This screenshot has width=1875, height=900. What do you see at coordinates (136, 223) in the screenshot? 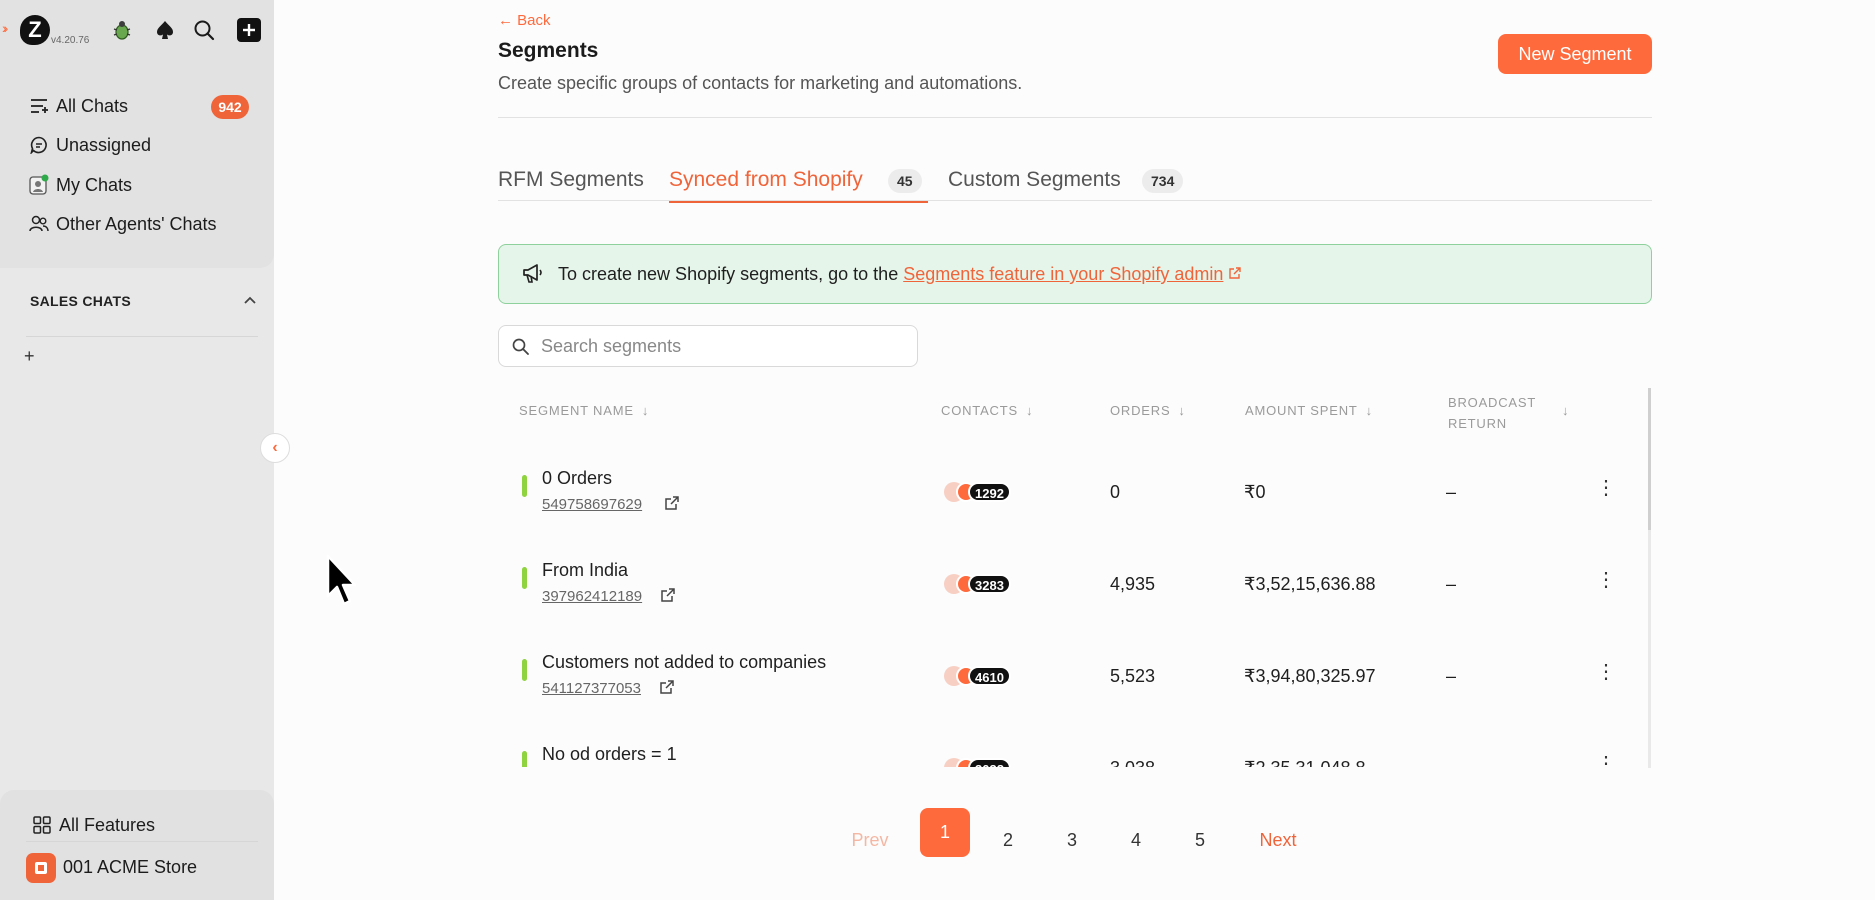
I see `sidebar-item-label: Other Agents' Chats` at bounding box center [136, 223].